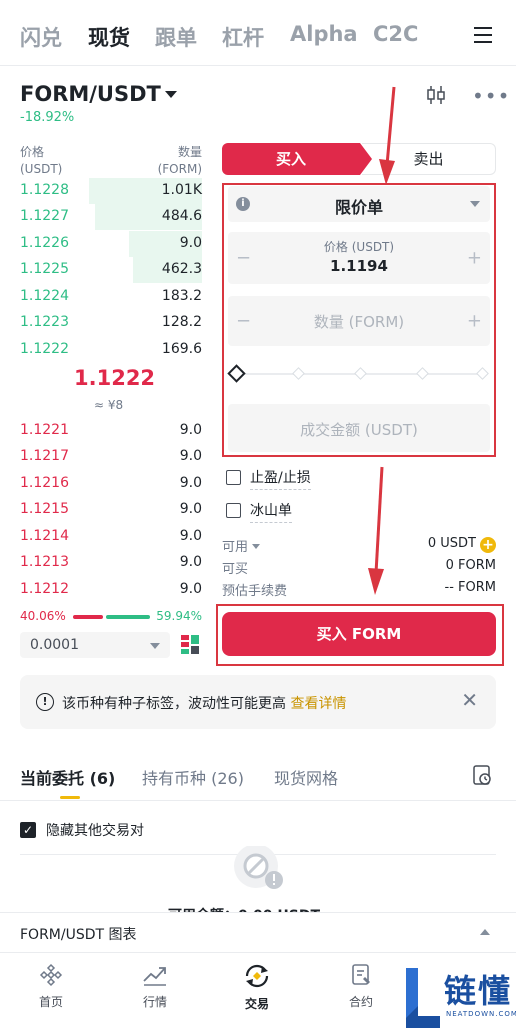 The image size is (516, 1036). What do you see at coordinates (128, 617) in the screenshot?
I see `buy-ratio-bar` at bounding box center [128, 617].